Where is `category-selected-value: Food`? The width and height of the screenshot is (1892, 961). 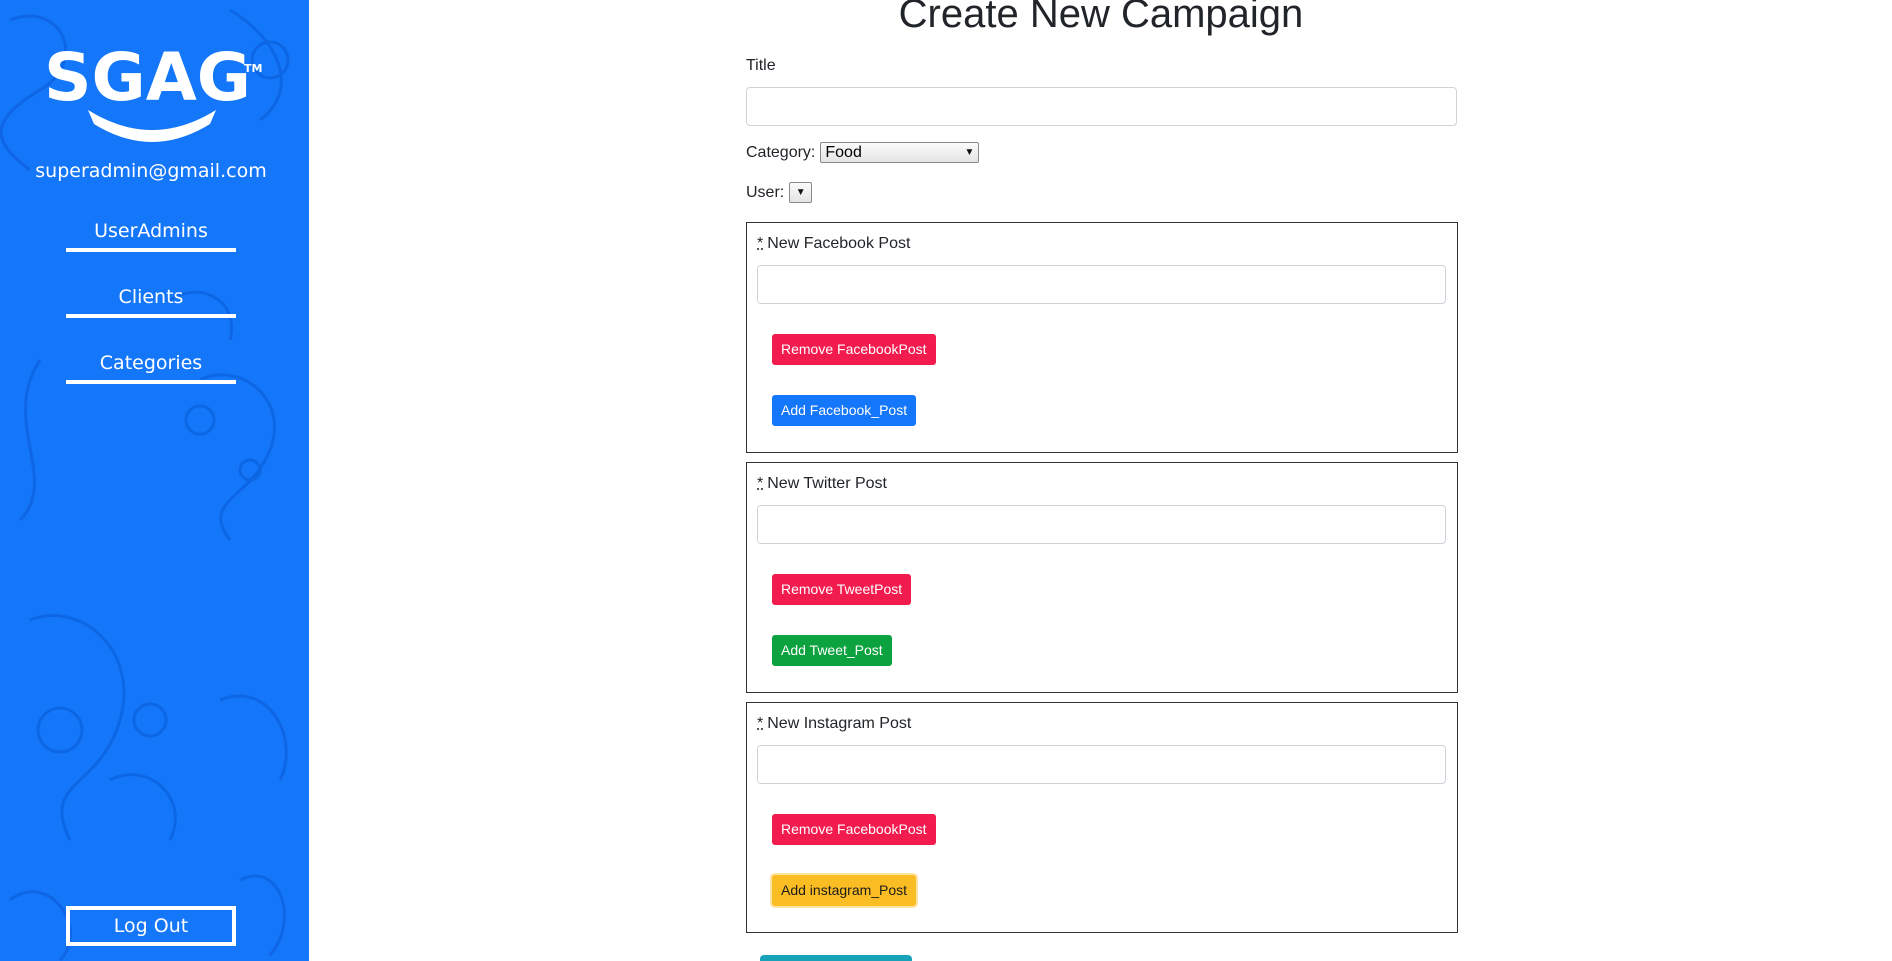
category-selected-value: Food is located at coordinates (843, 152).